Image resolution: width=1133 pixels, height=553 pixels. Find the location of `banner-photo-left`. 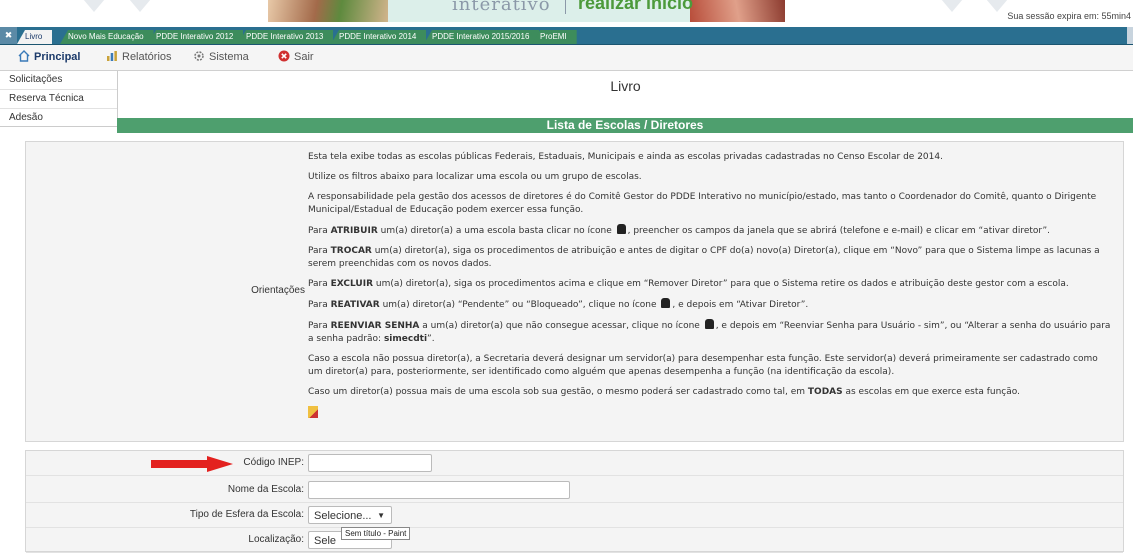

banner-photo-left is located at coordinates (328, 11).